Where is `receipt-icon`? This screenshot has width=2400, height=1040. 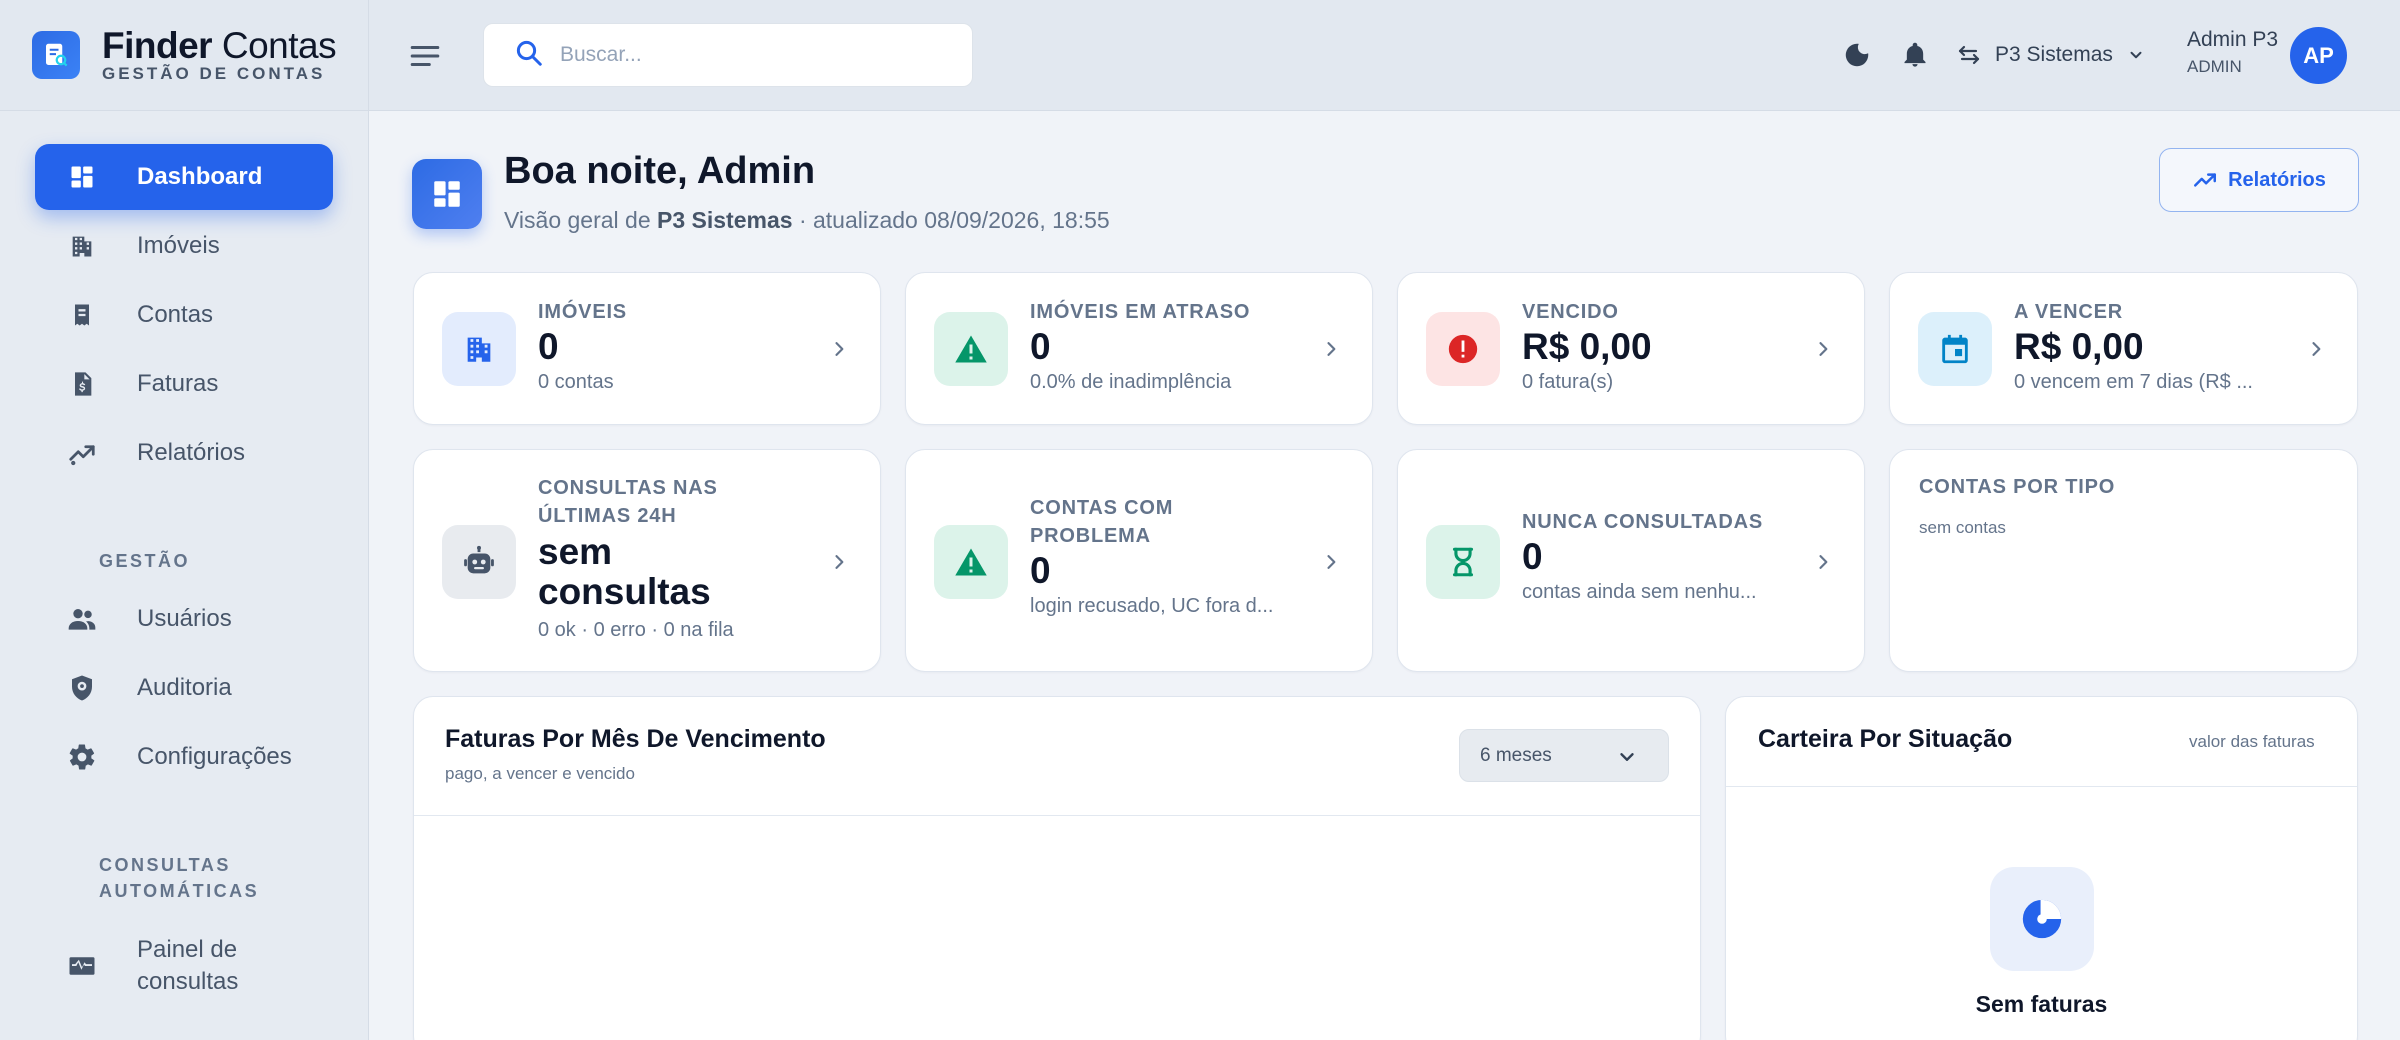 receipt-icon is located at coordinates (82, 315).